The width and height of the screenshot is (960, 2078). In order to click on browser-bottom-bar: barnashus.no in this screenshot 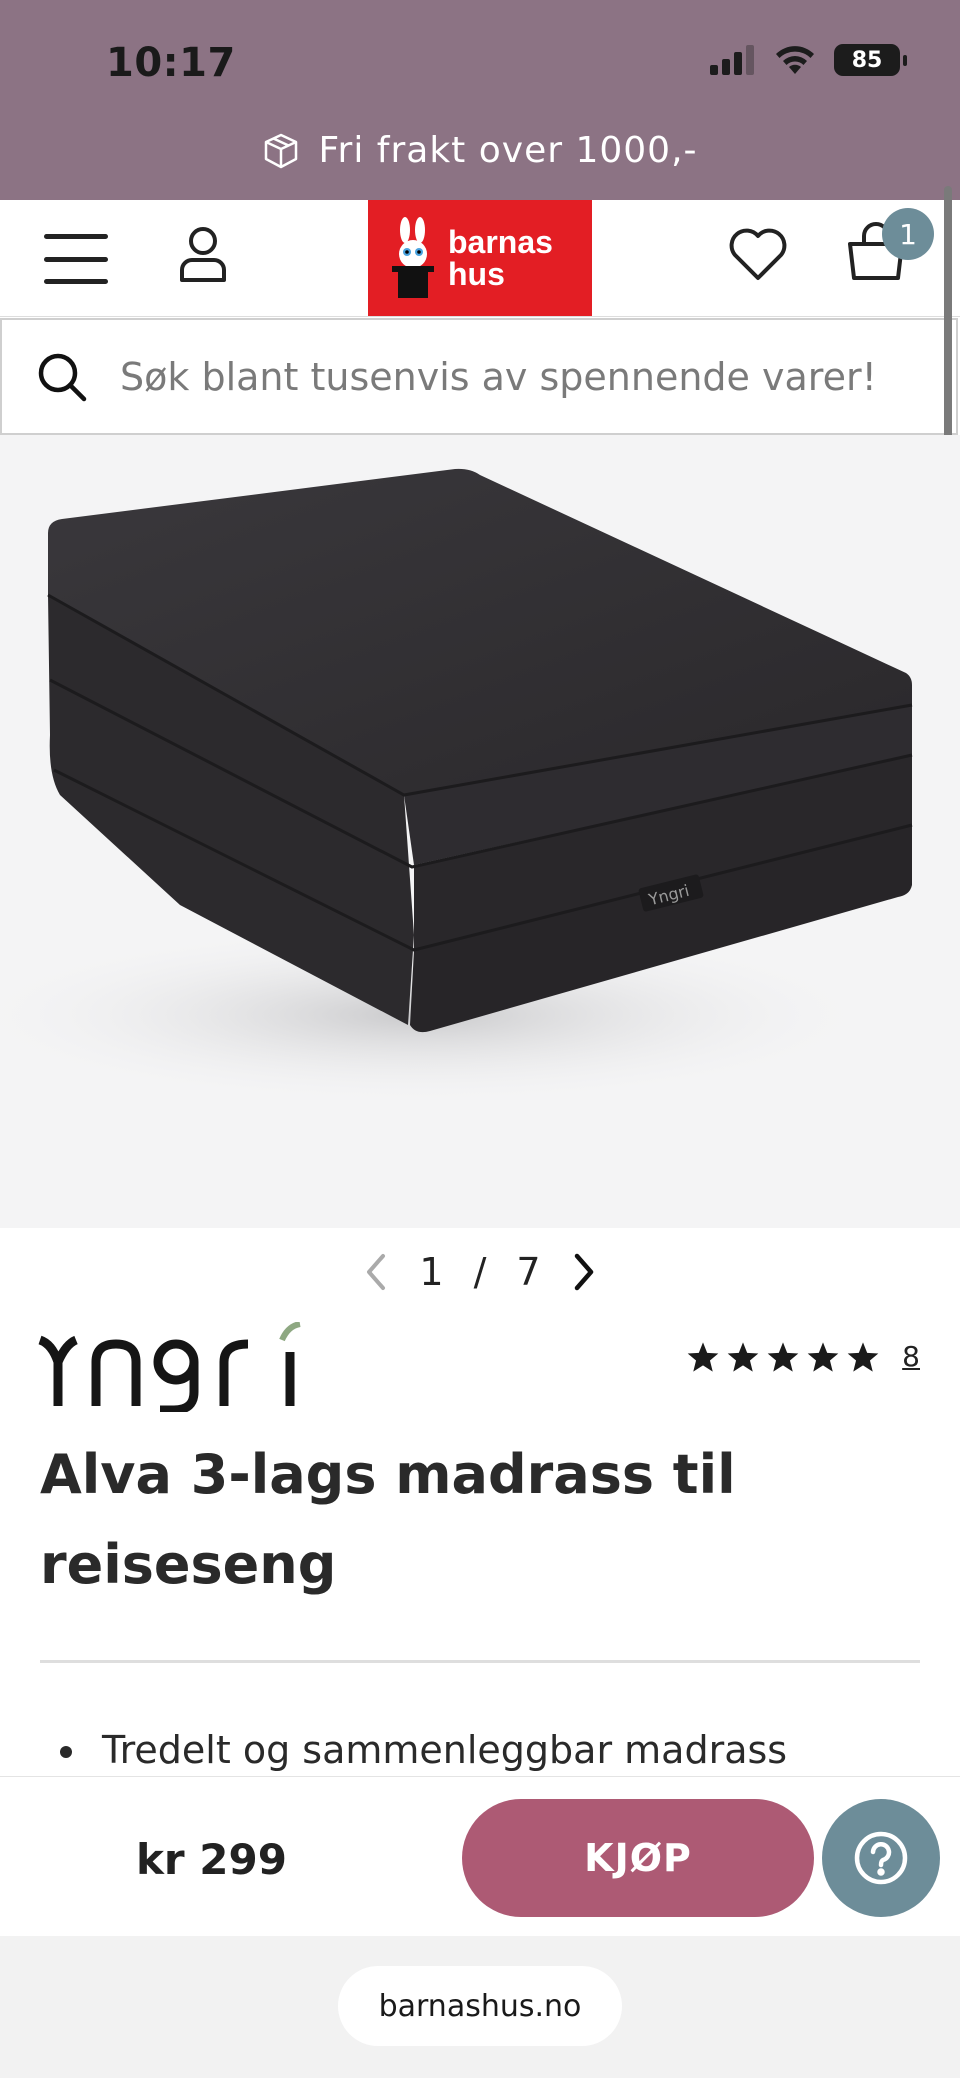, I will do `click(480, 2007)`.